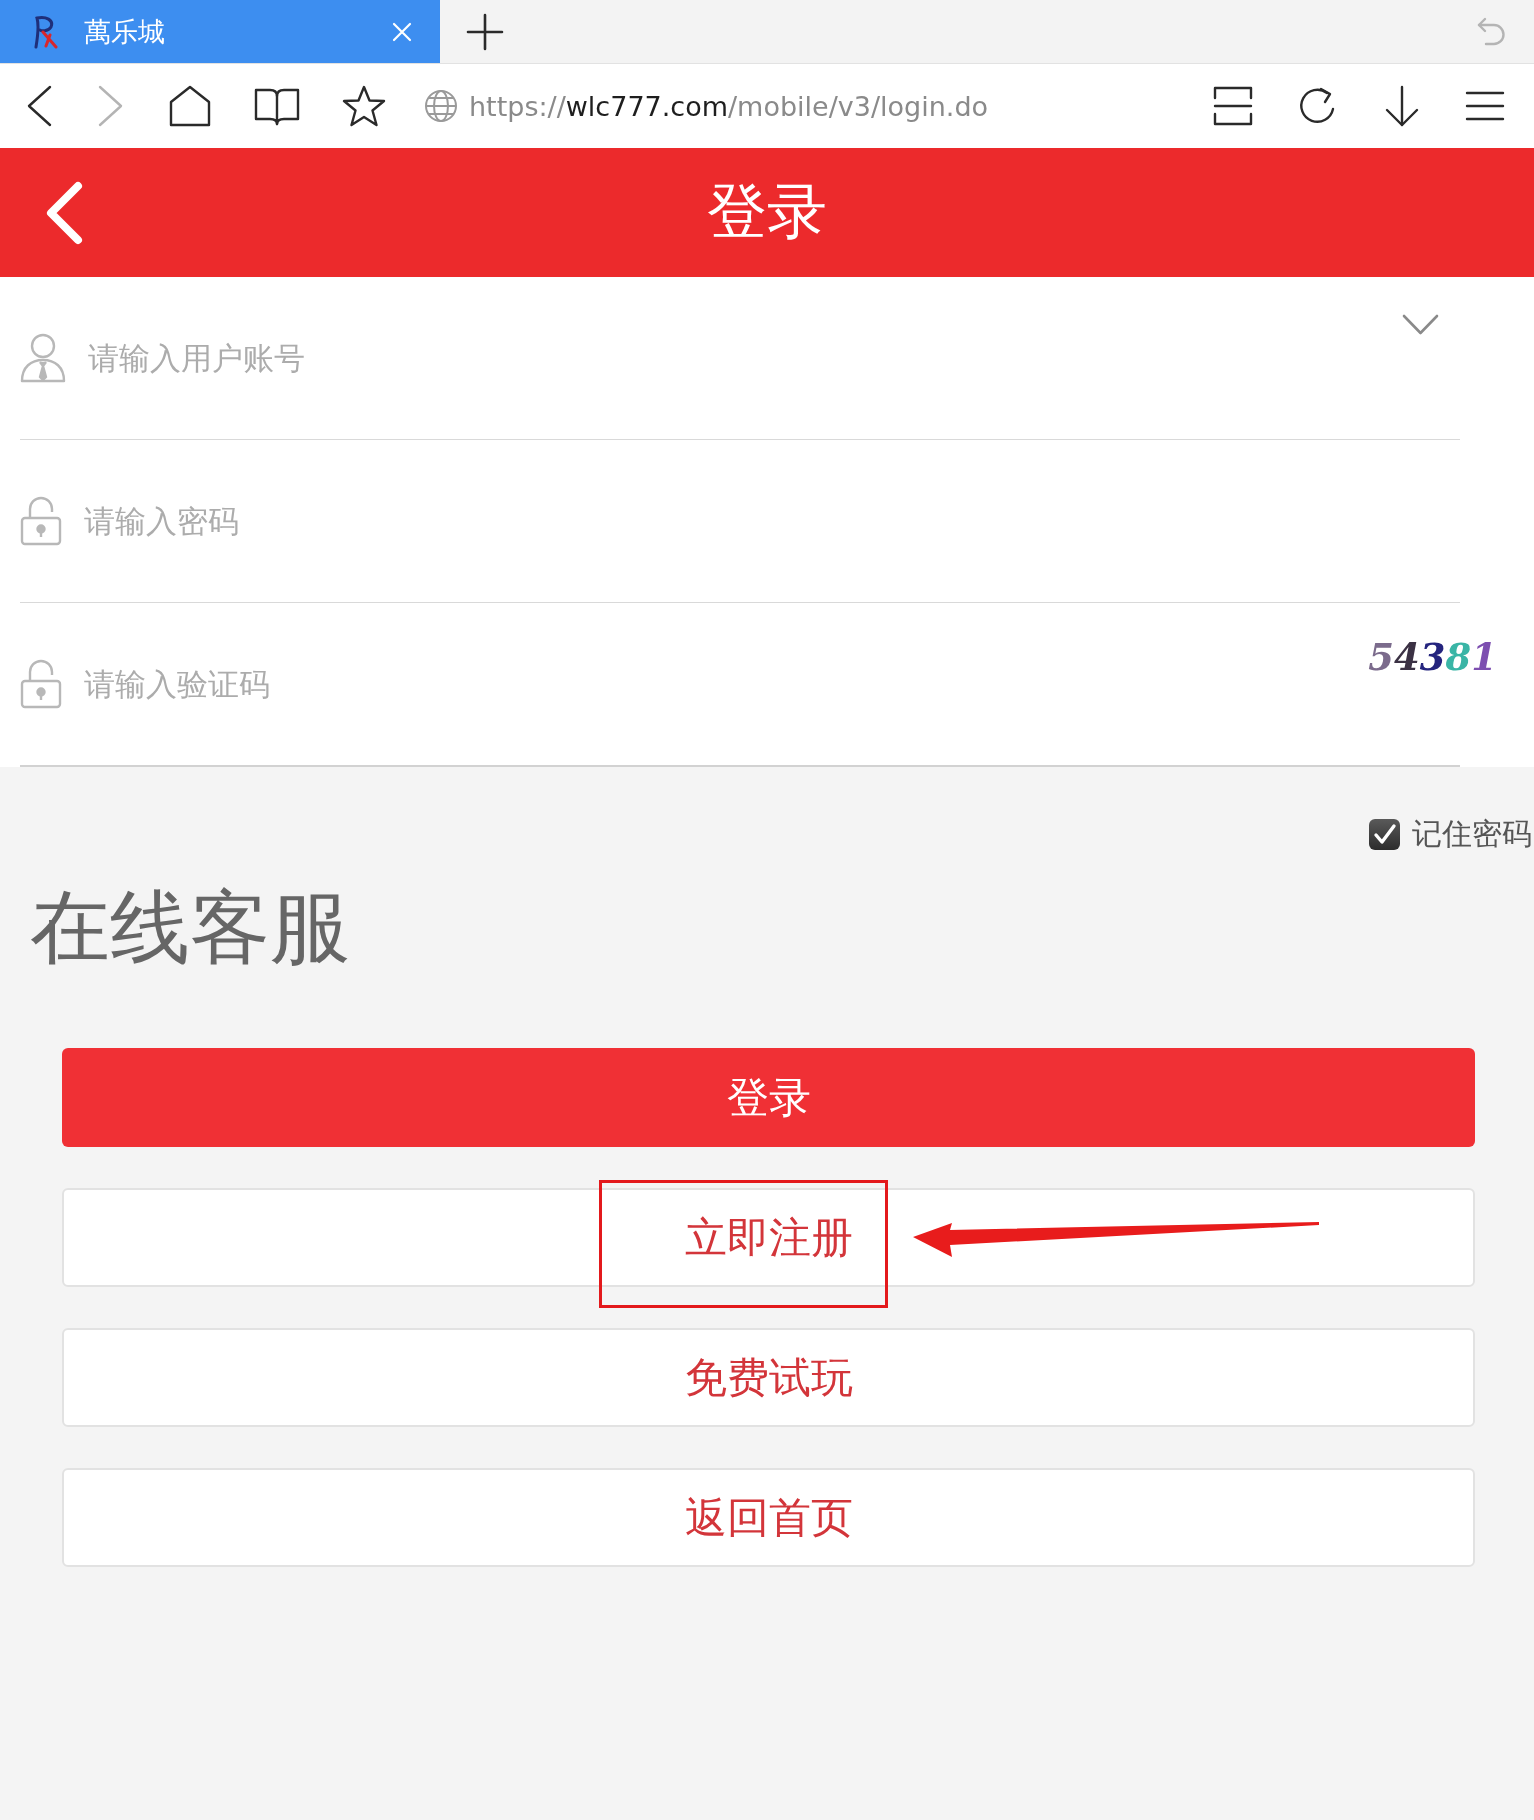 The width and height of the screenshot is (1534, 1820). What do you see at coordinates (729, 106) in the screenshot?
I see `address-field: https://wlc777.com/mobile/v3/login.do` at bounding box center [729, 106].